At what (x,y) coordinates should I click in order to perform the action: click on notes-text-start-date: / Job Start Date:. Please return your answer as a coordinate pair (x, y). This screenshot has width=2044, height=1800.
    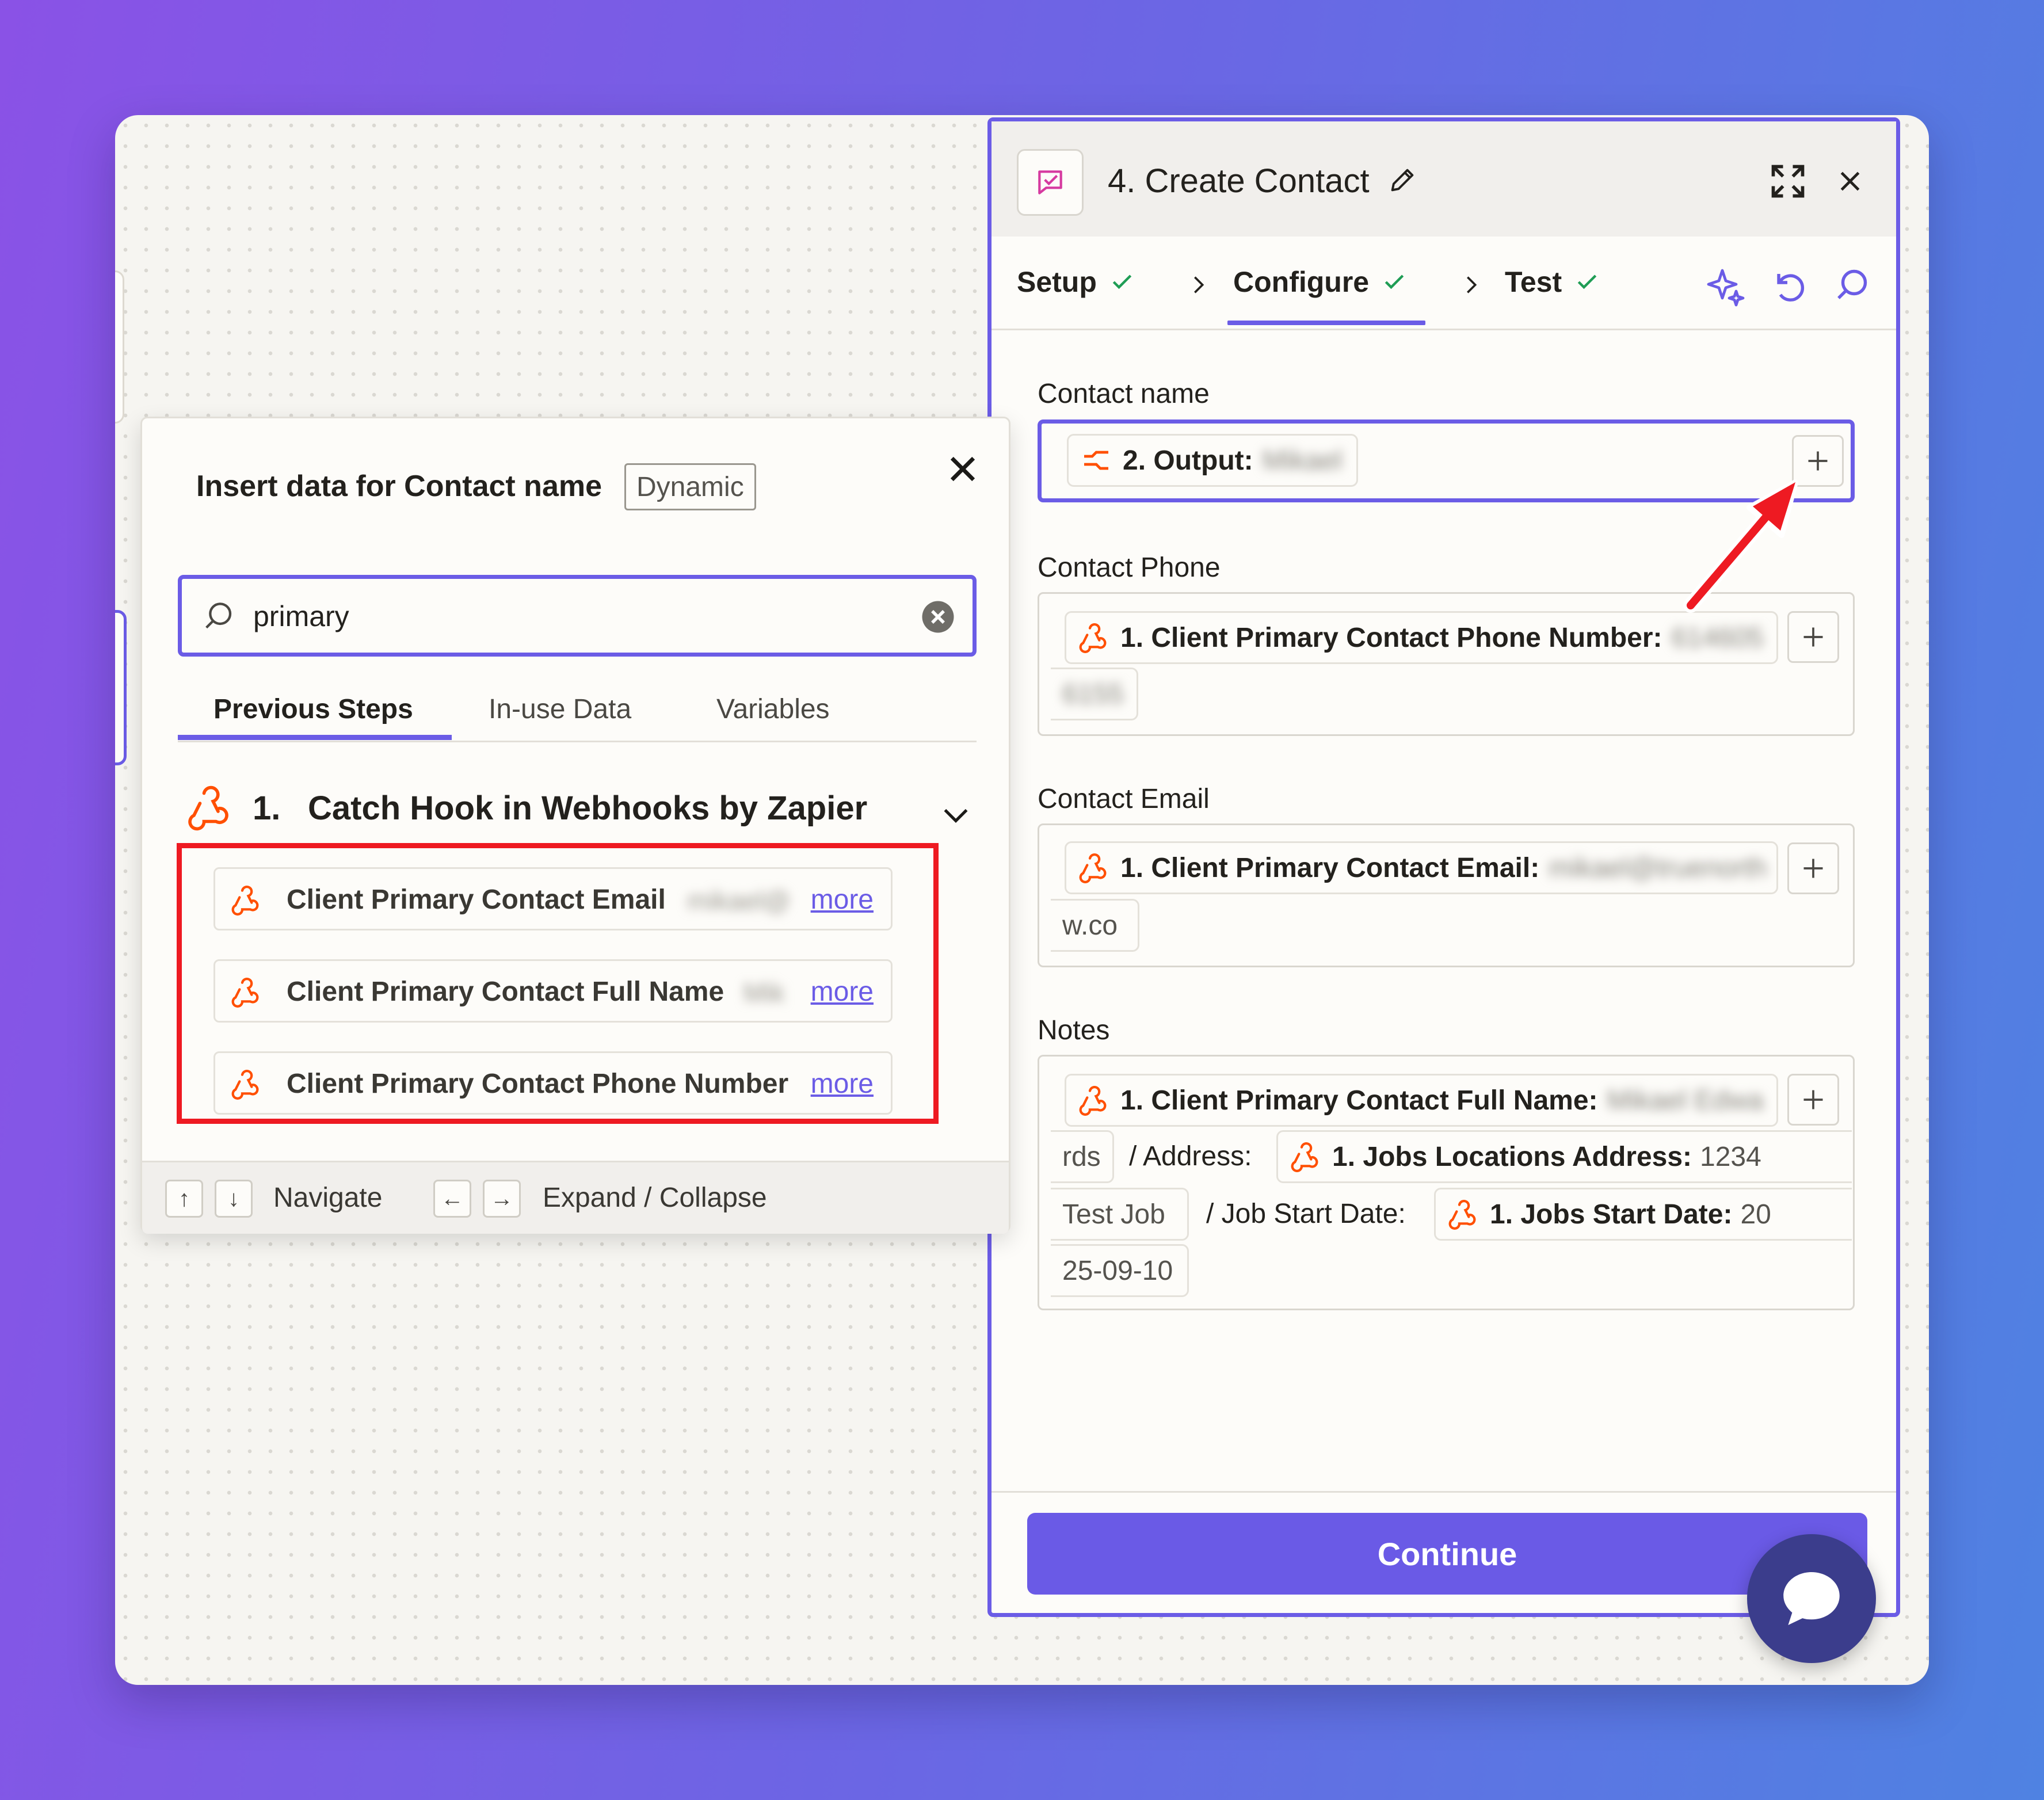
    Looking at the image, I should click on (1306, 1214).